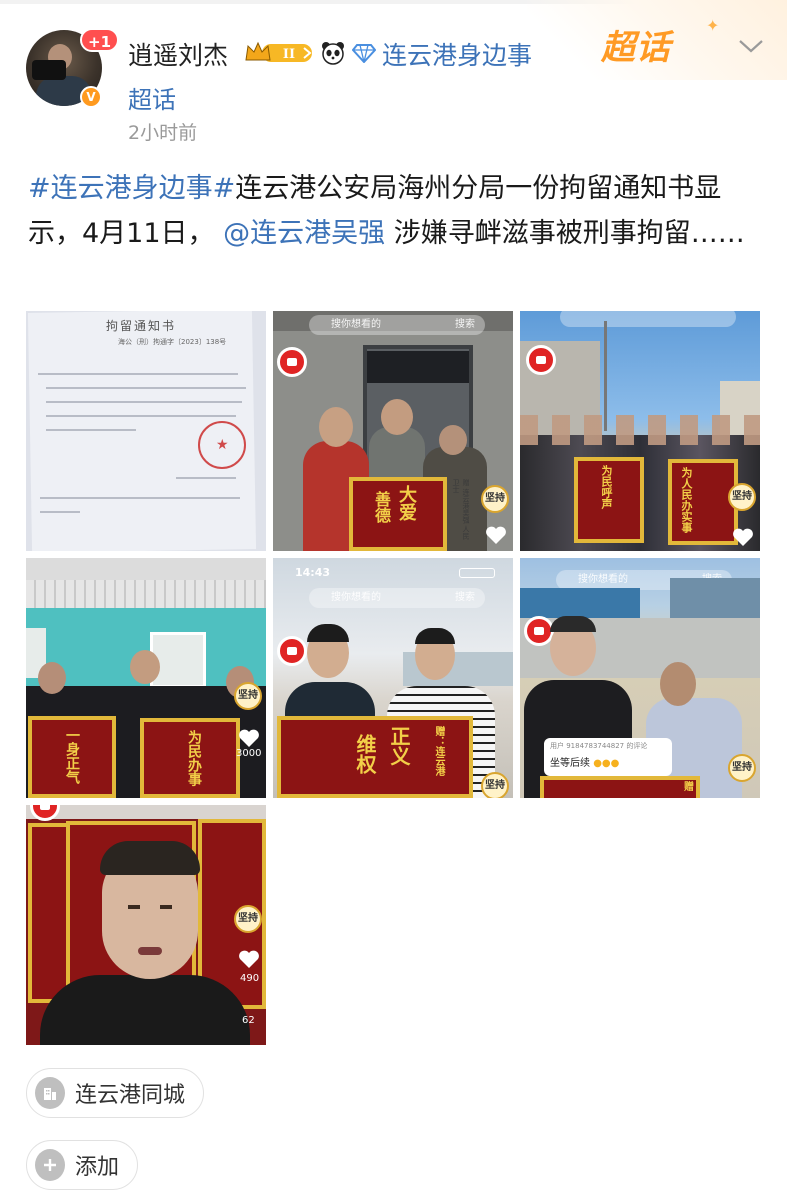 This screenshot has height=1200, width=787. I want to click on post-image-1: 拘留通知书 海公（刑）拘通字〔2023〕138号 ★, so click(146, 431).